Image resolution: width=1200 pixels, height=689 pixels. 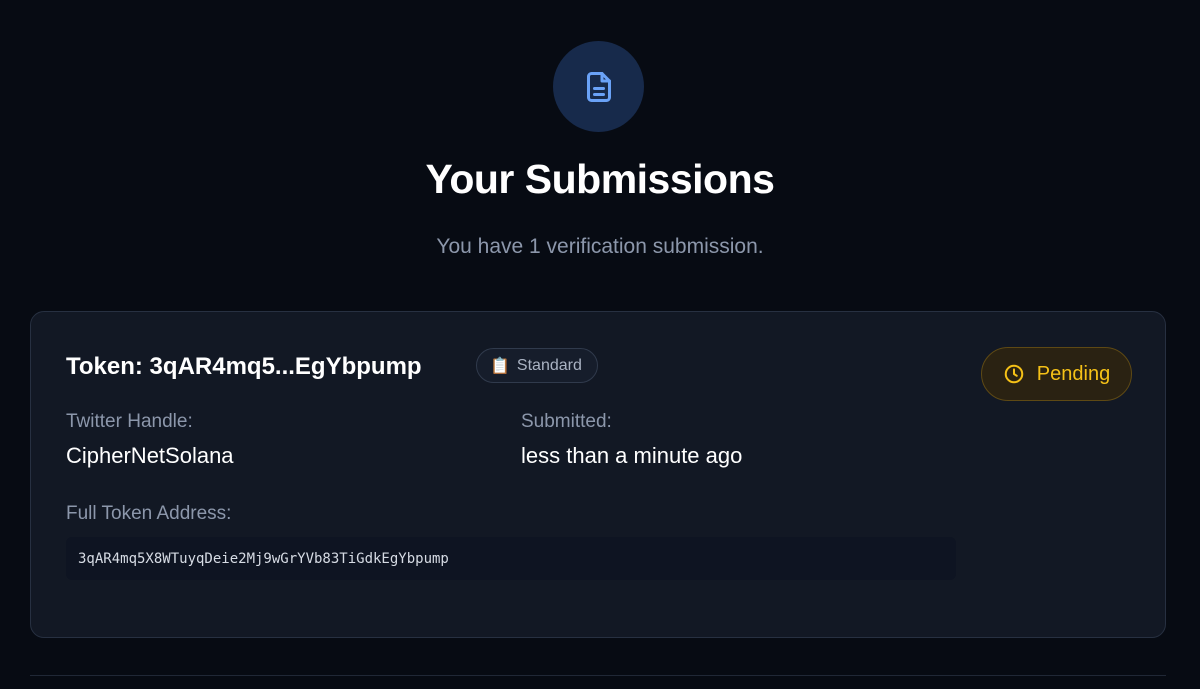 I want to click on status-badge: Pending, so click(x=1056, y=374).